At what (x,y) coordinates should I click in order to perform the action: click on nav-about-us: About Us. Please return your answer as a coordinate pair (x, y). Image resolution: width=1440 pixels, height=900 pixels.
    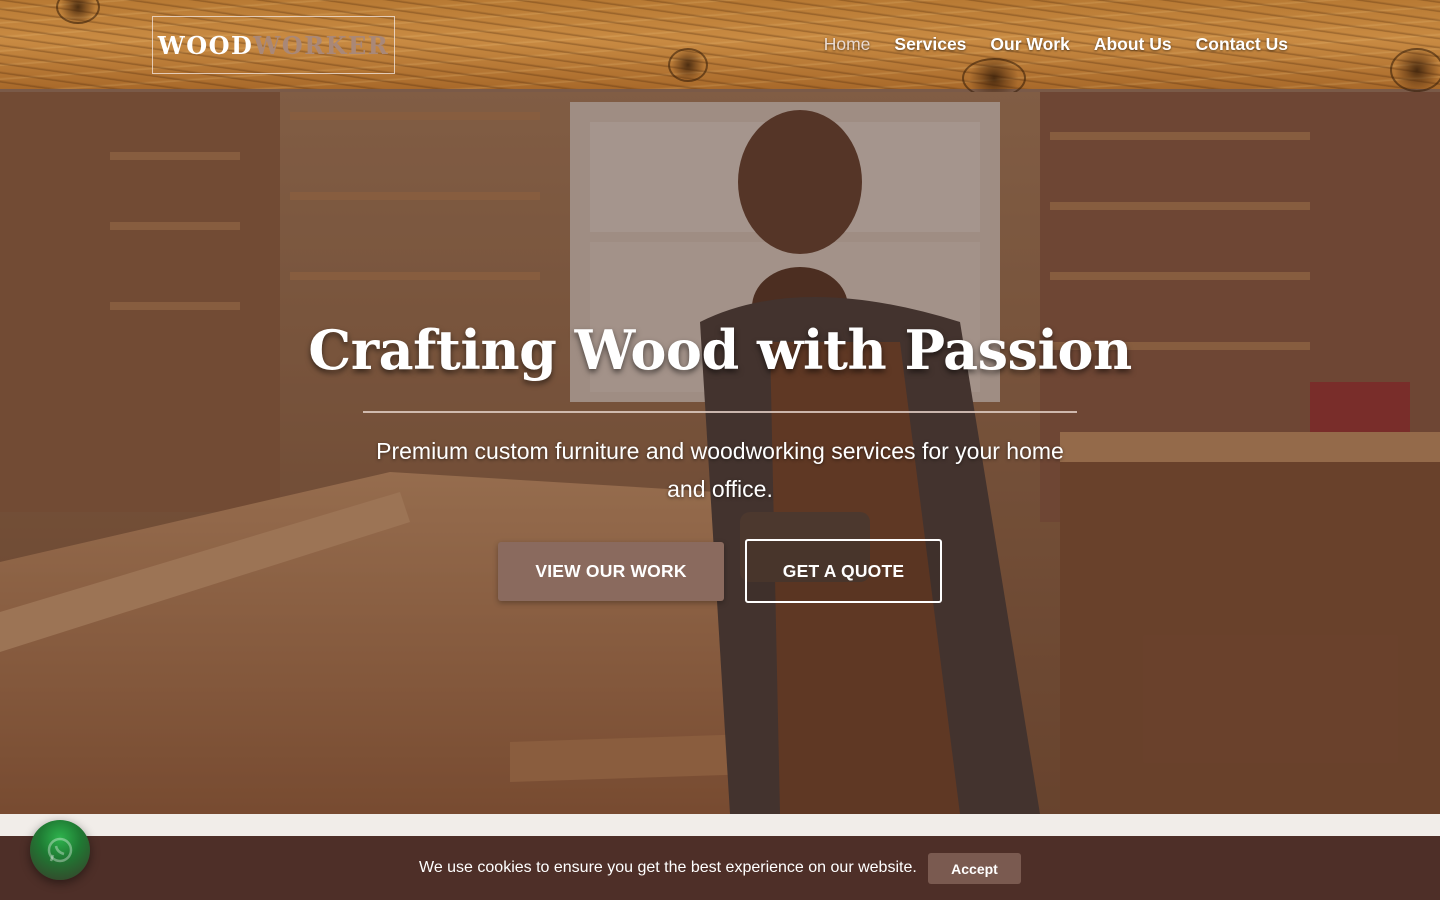
    Looking at the image, I should click on (1133, 44).